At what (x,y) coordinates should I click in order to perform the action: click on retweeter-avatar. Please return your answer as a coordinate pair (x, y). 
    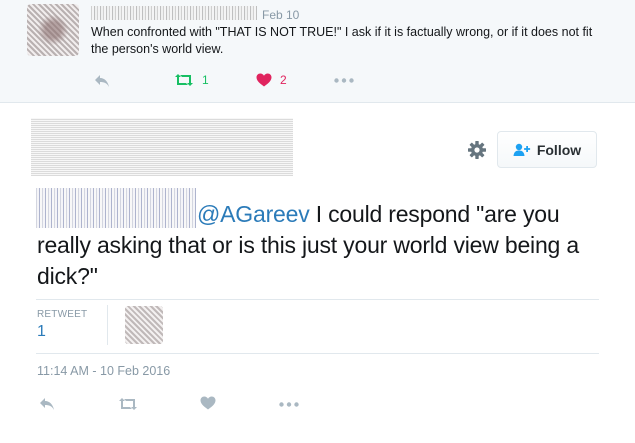
    Looking at the image, I should click on (144, 325).